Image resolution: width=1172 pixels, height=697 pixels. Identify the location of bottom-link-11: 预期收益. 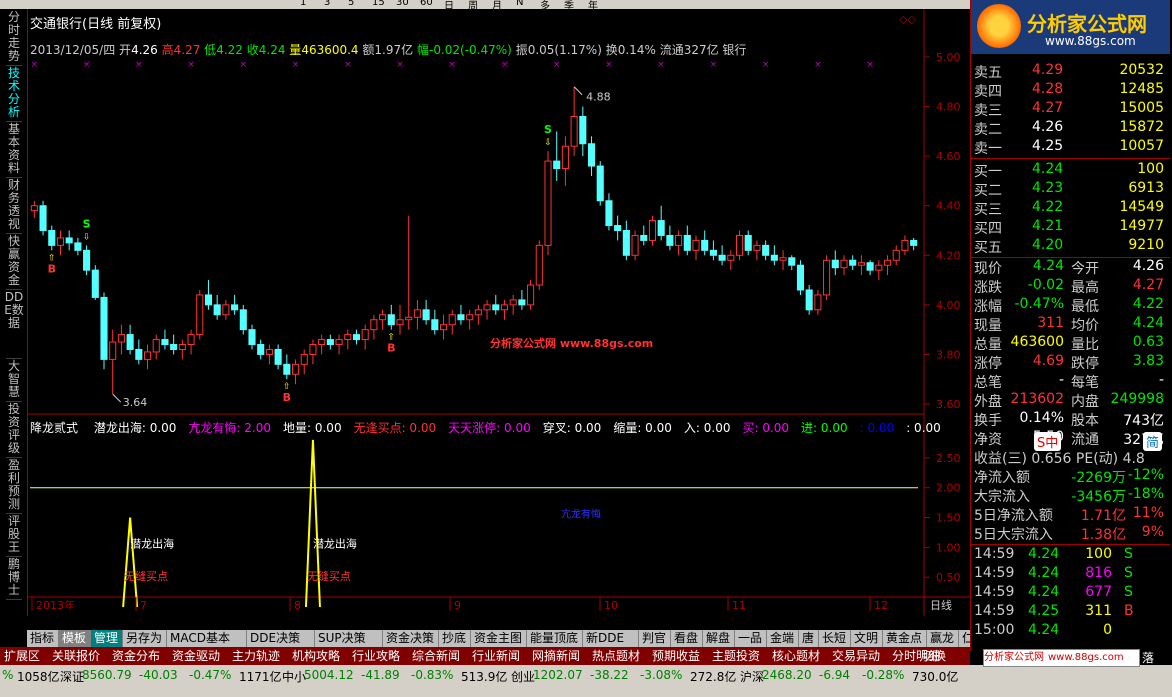
(676, 656).